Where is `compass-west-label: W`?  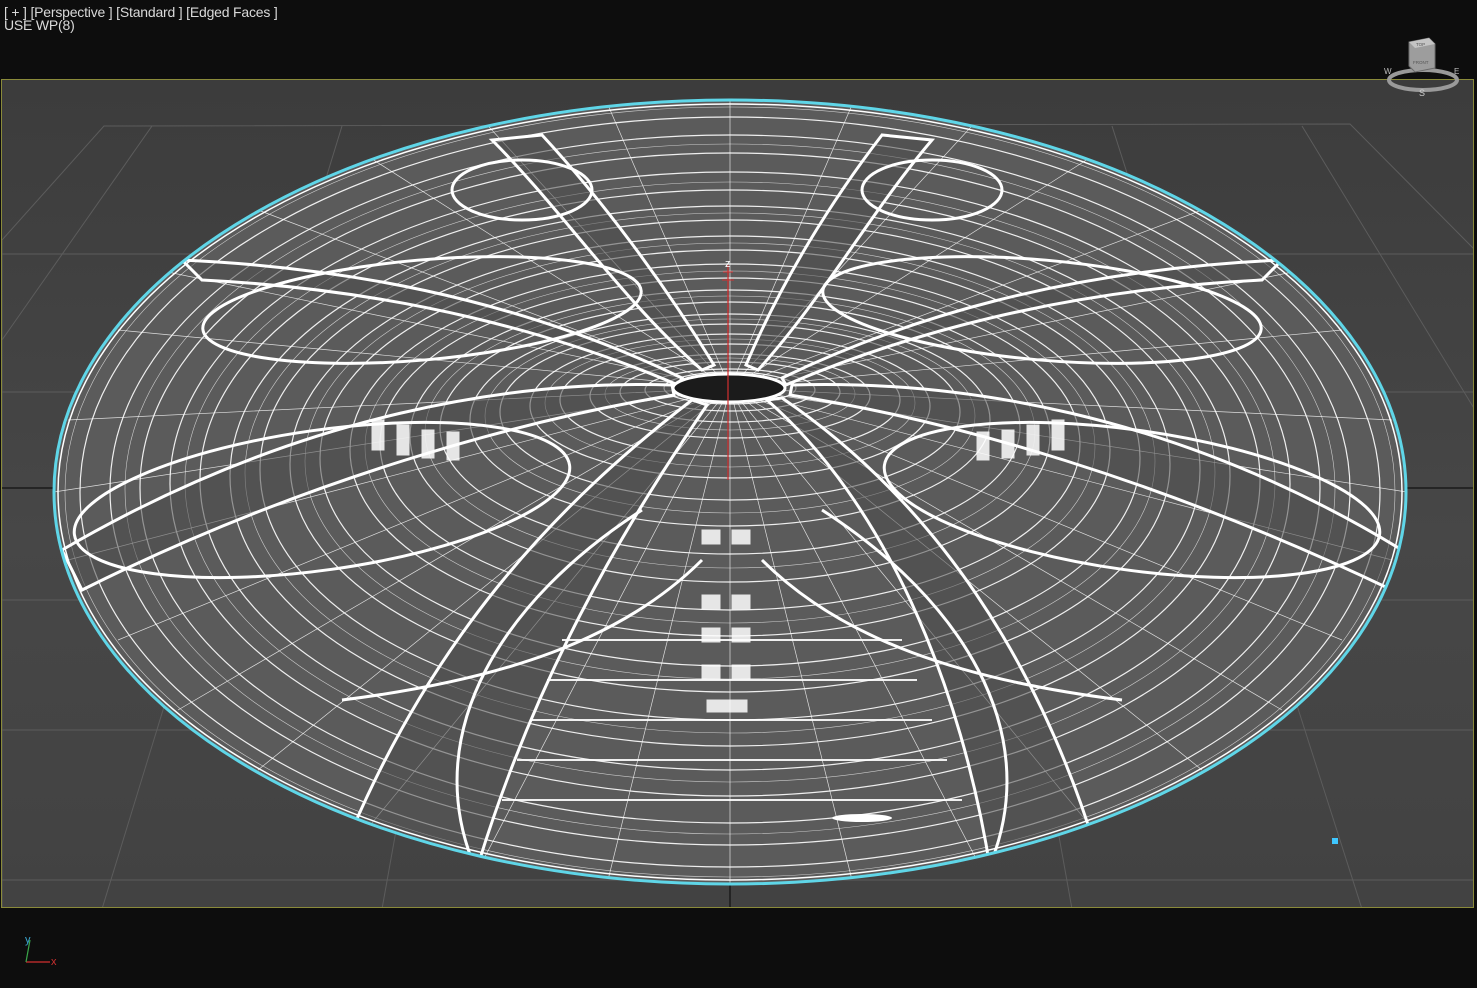
compass-west-label: W is located at coordinates (1388, 71).